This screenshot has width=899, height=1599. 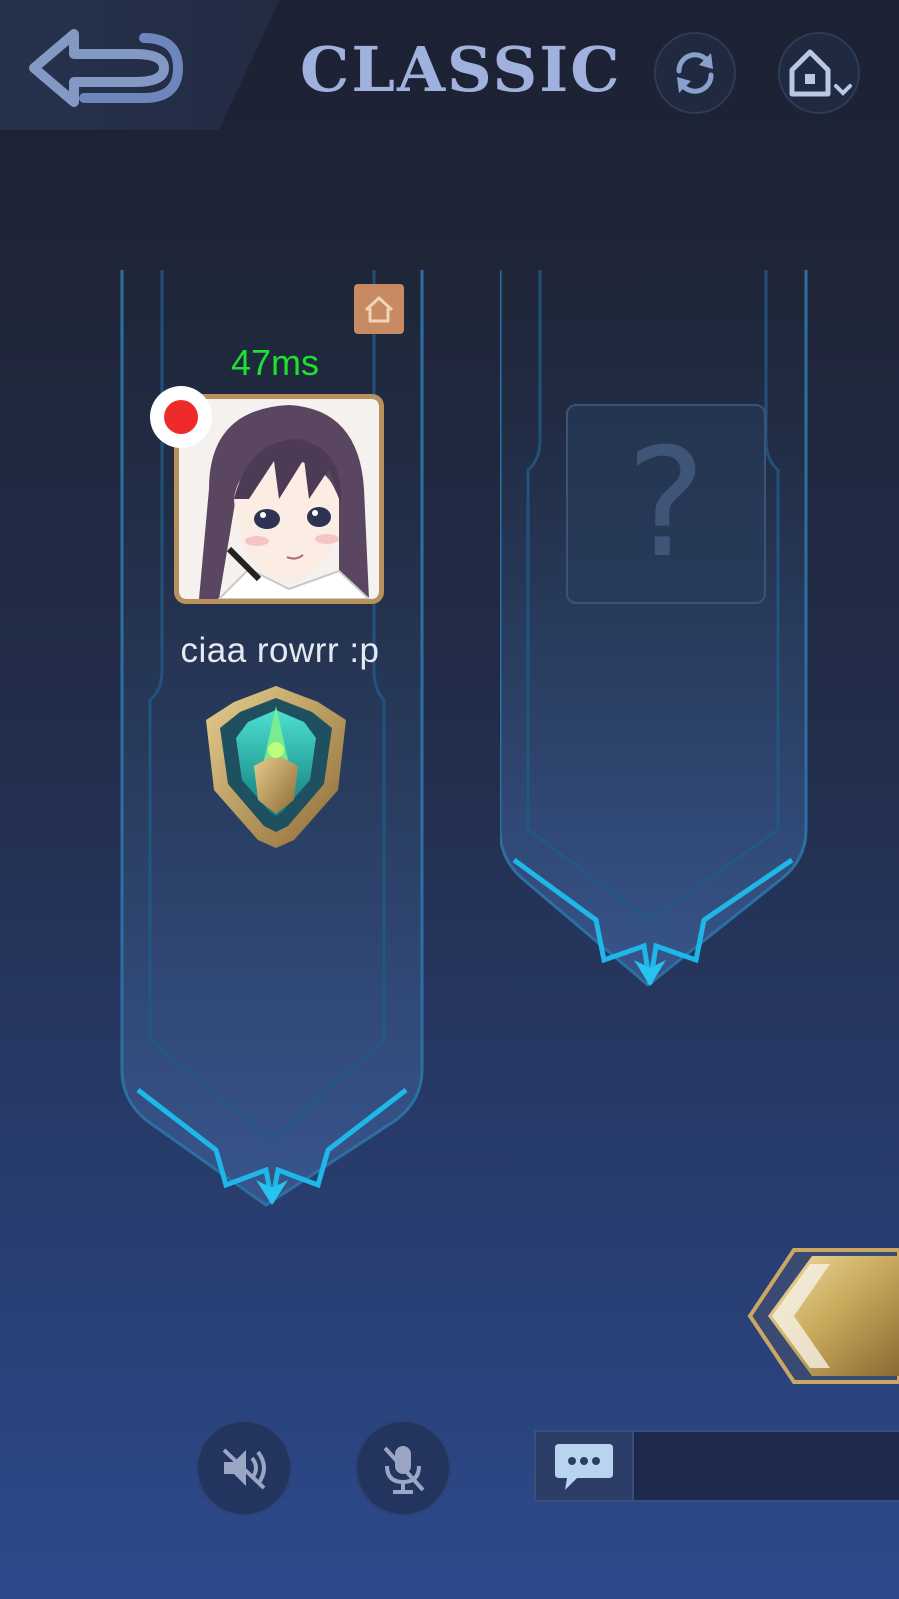 I want to click on speaker-mute-button, so click(x=244, y=1468).